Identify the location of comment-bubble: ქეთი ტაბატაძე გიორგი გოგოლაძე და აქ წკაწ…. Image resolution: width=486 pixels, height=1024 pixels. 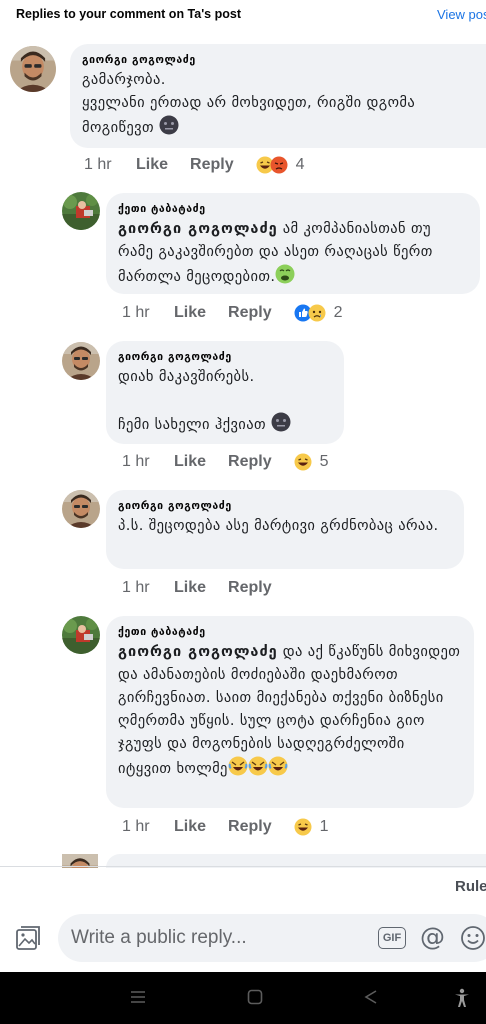
(290, 712).